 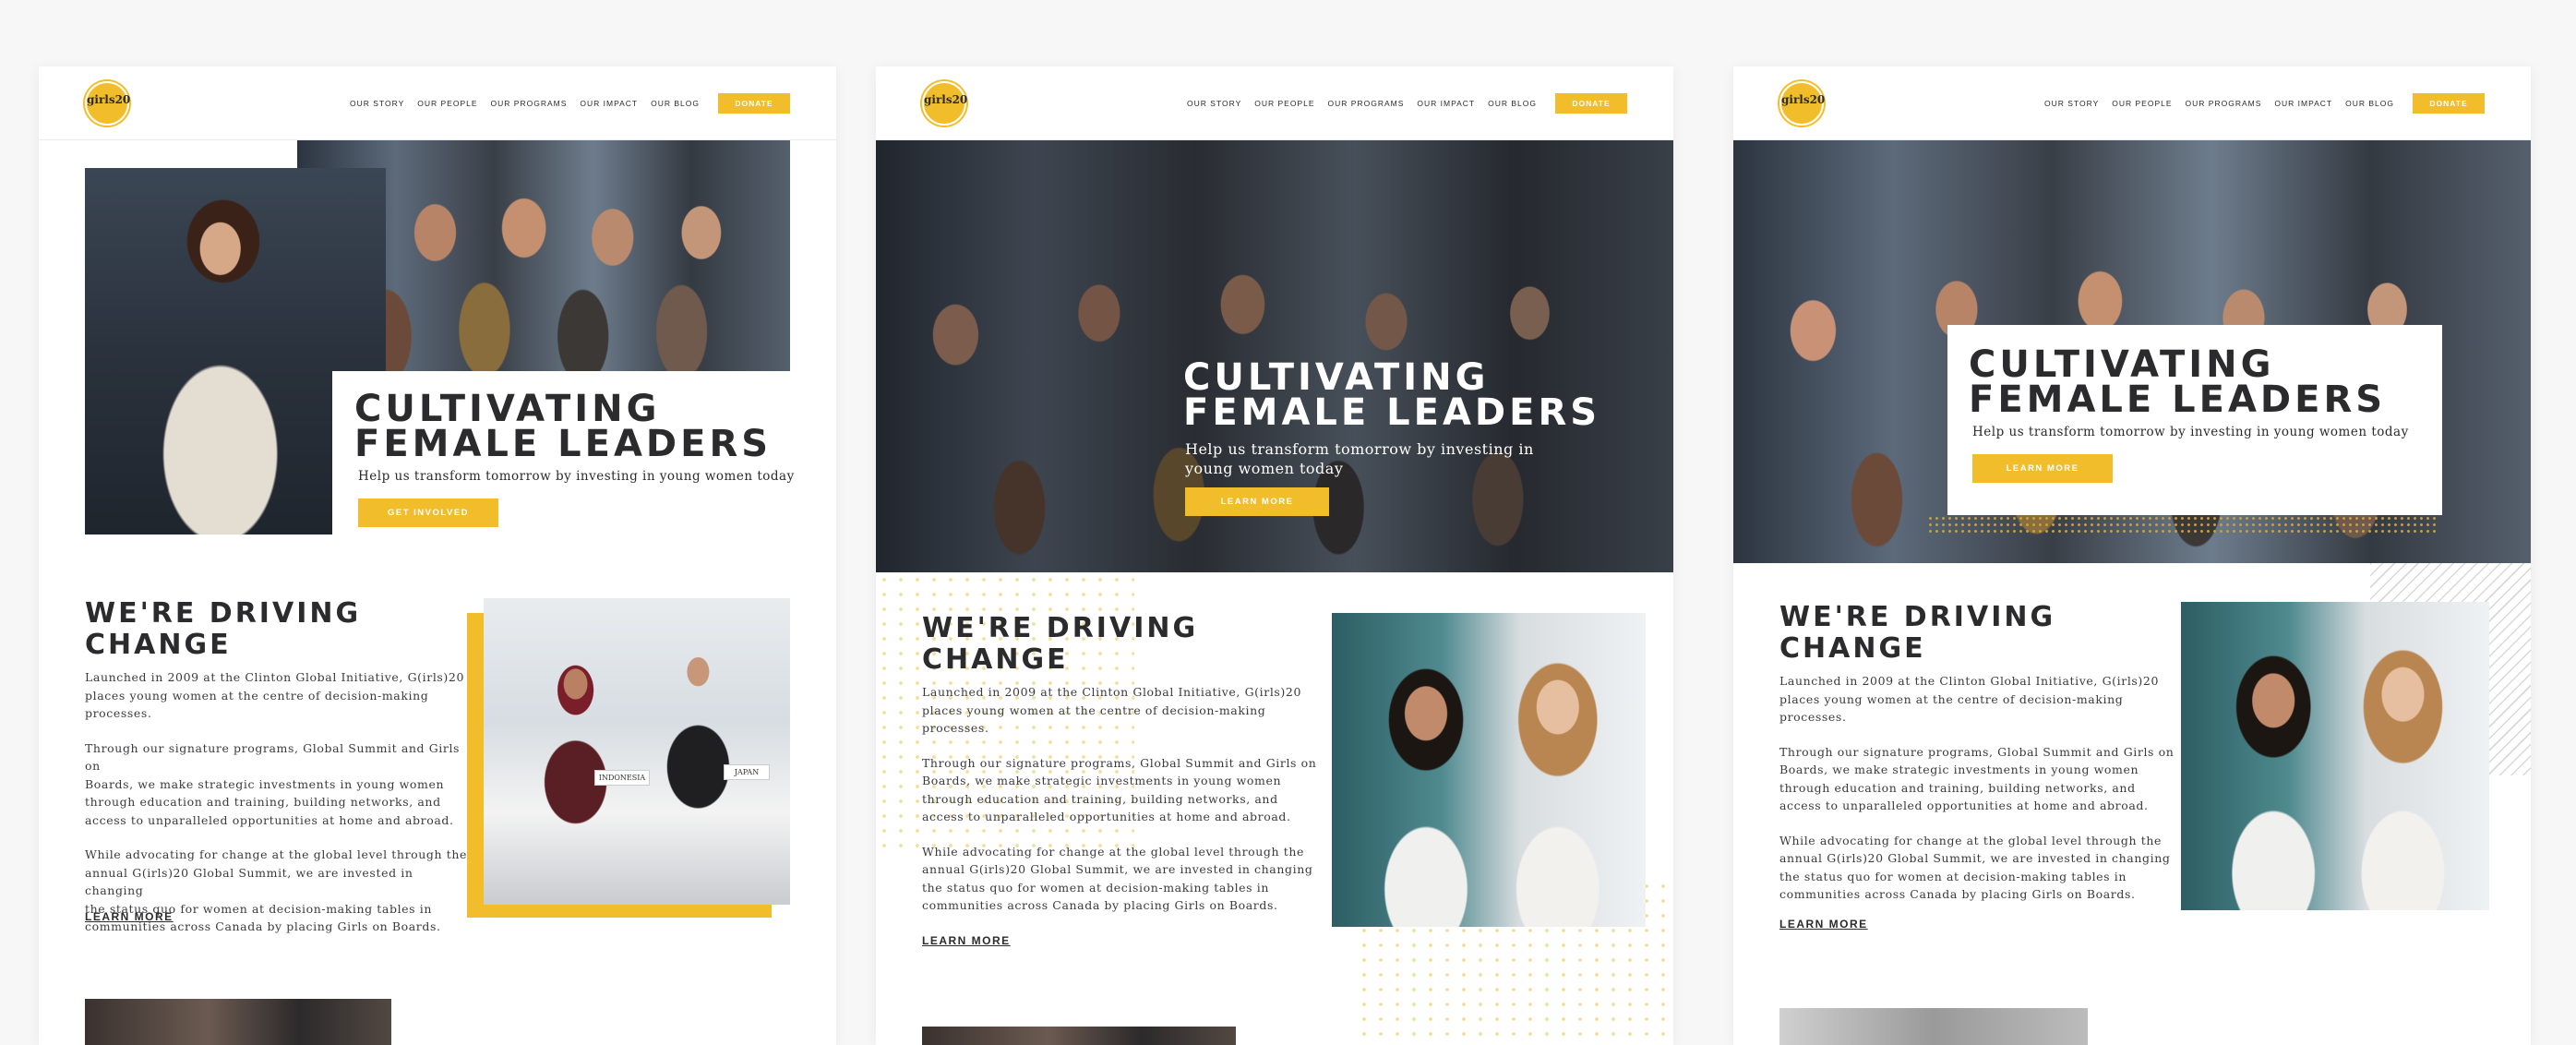 I want to click on dot-band-pattern, so click(x=2183, y=525).